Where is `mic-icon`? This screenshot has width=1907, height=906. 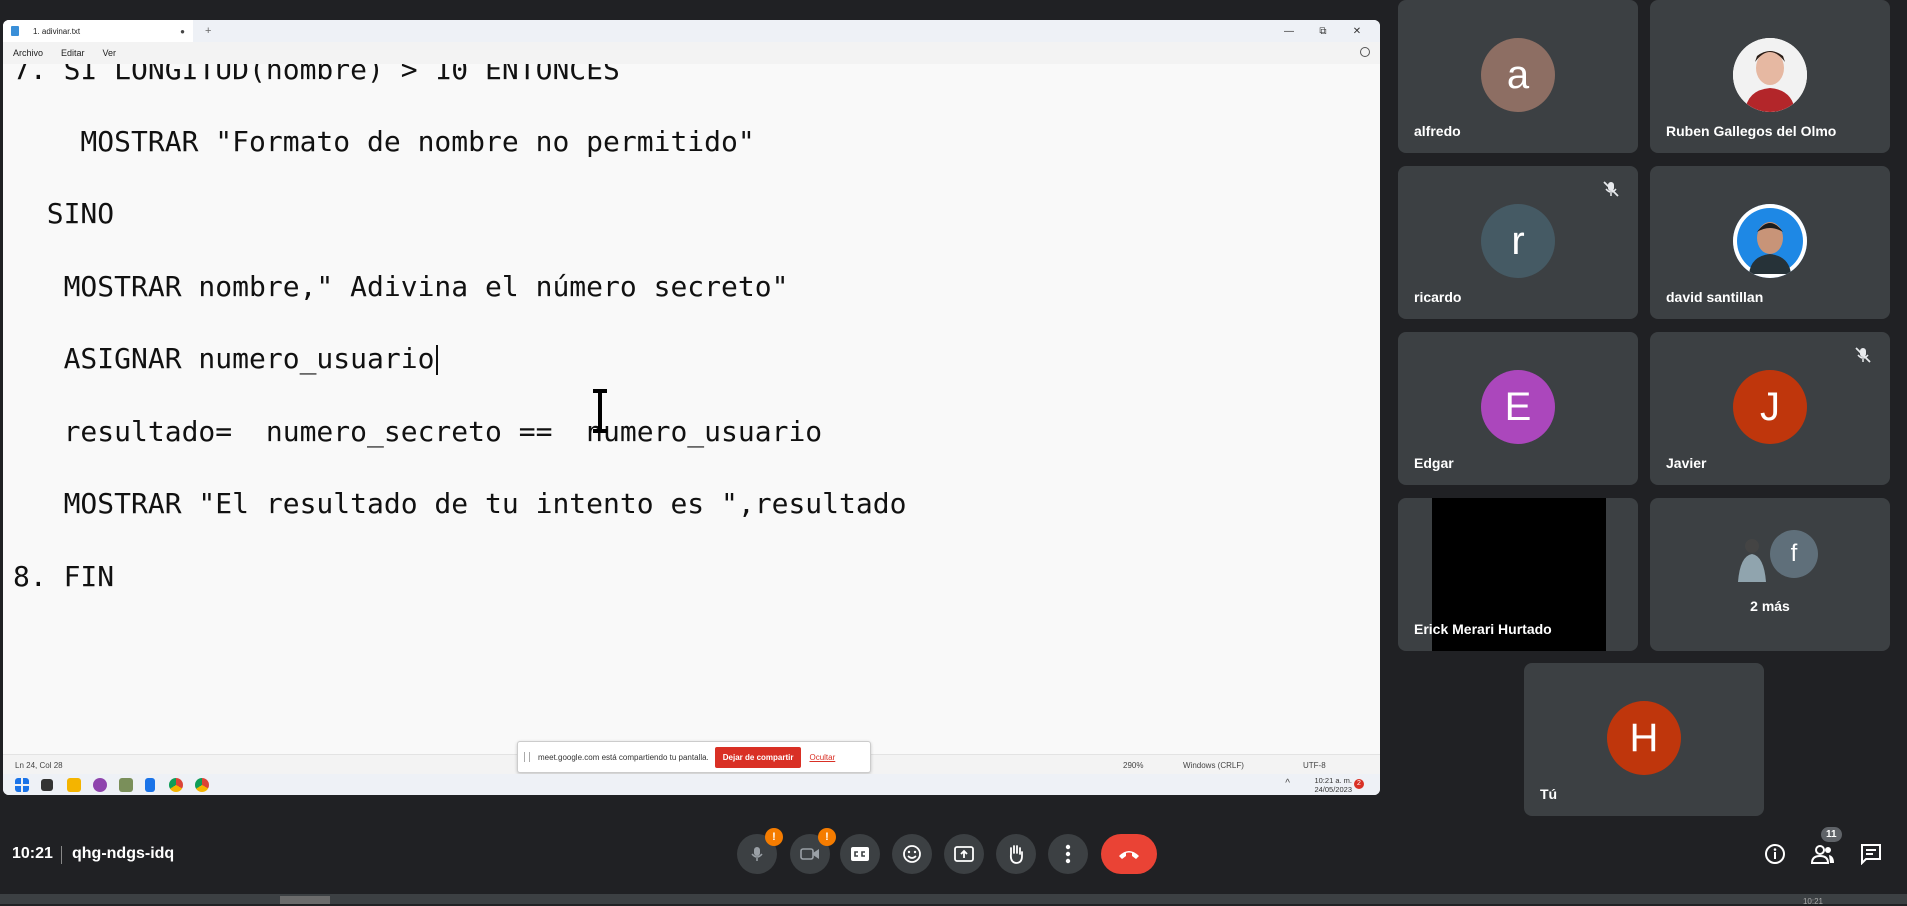 mic-icon is located at coordinates (757, 854).